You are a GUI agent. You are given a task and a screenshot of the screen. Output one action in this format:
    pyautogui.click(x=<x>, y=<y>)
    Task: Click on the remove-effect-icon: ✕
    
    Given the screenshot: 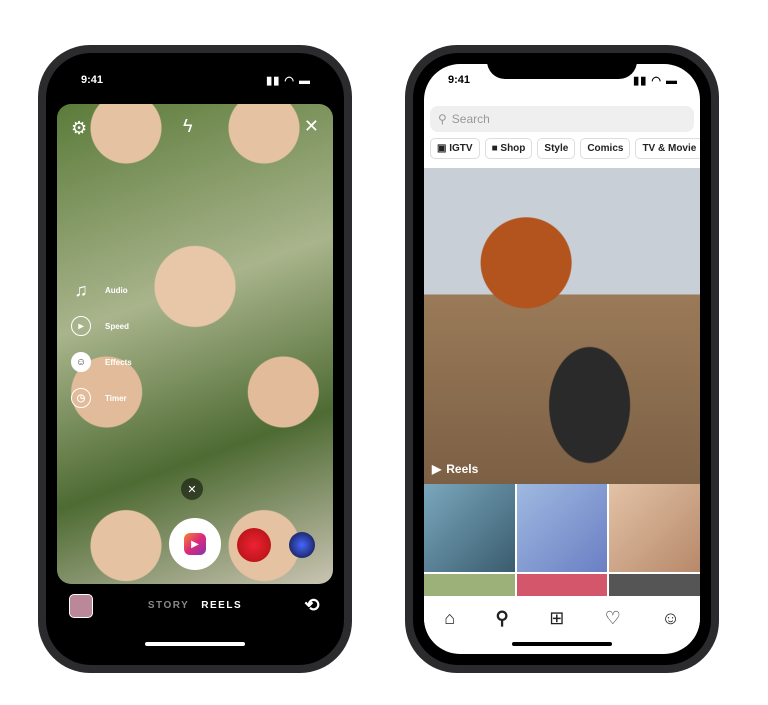 What is the action you would take?
    pyautogui.click(x=192, y=489)
    